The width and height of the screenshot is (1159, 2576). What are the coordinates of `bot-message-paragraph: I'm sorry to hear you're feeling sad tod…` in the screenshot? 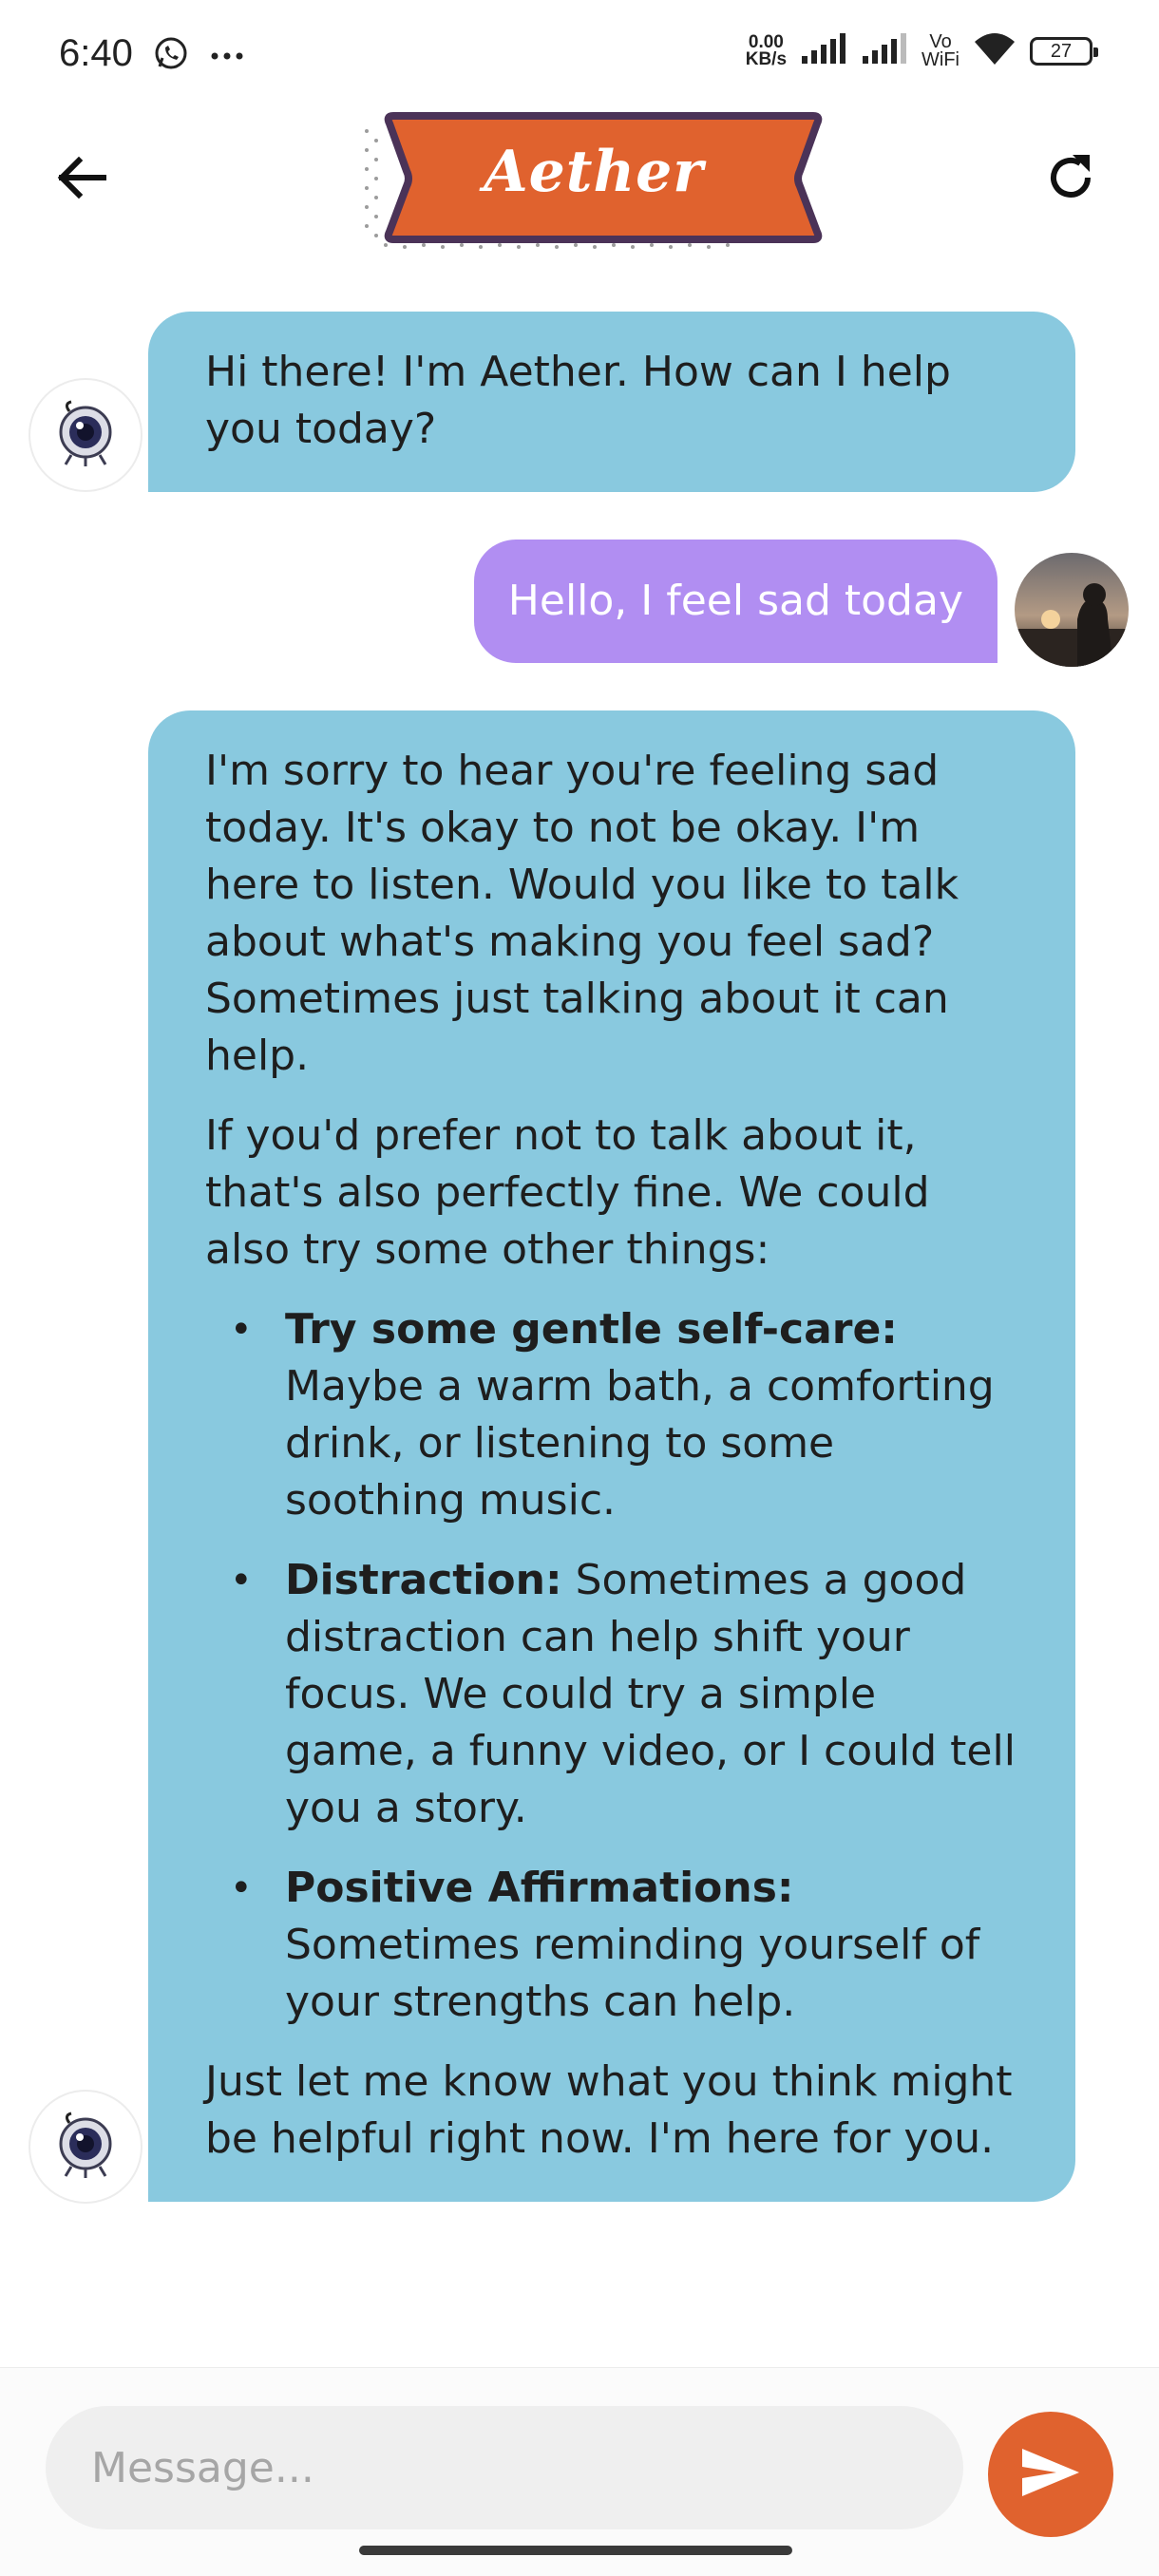 It's located at (582, 913).